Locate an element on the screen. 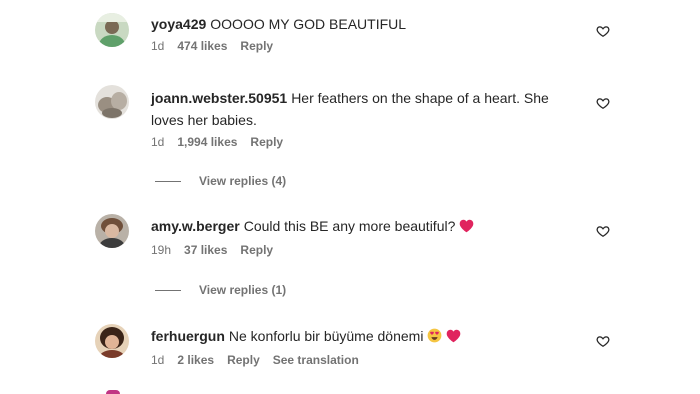 The width and height of the screenshot is (700, 394). heart-eyes-emoji is located at coordinates (434, 338).